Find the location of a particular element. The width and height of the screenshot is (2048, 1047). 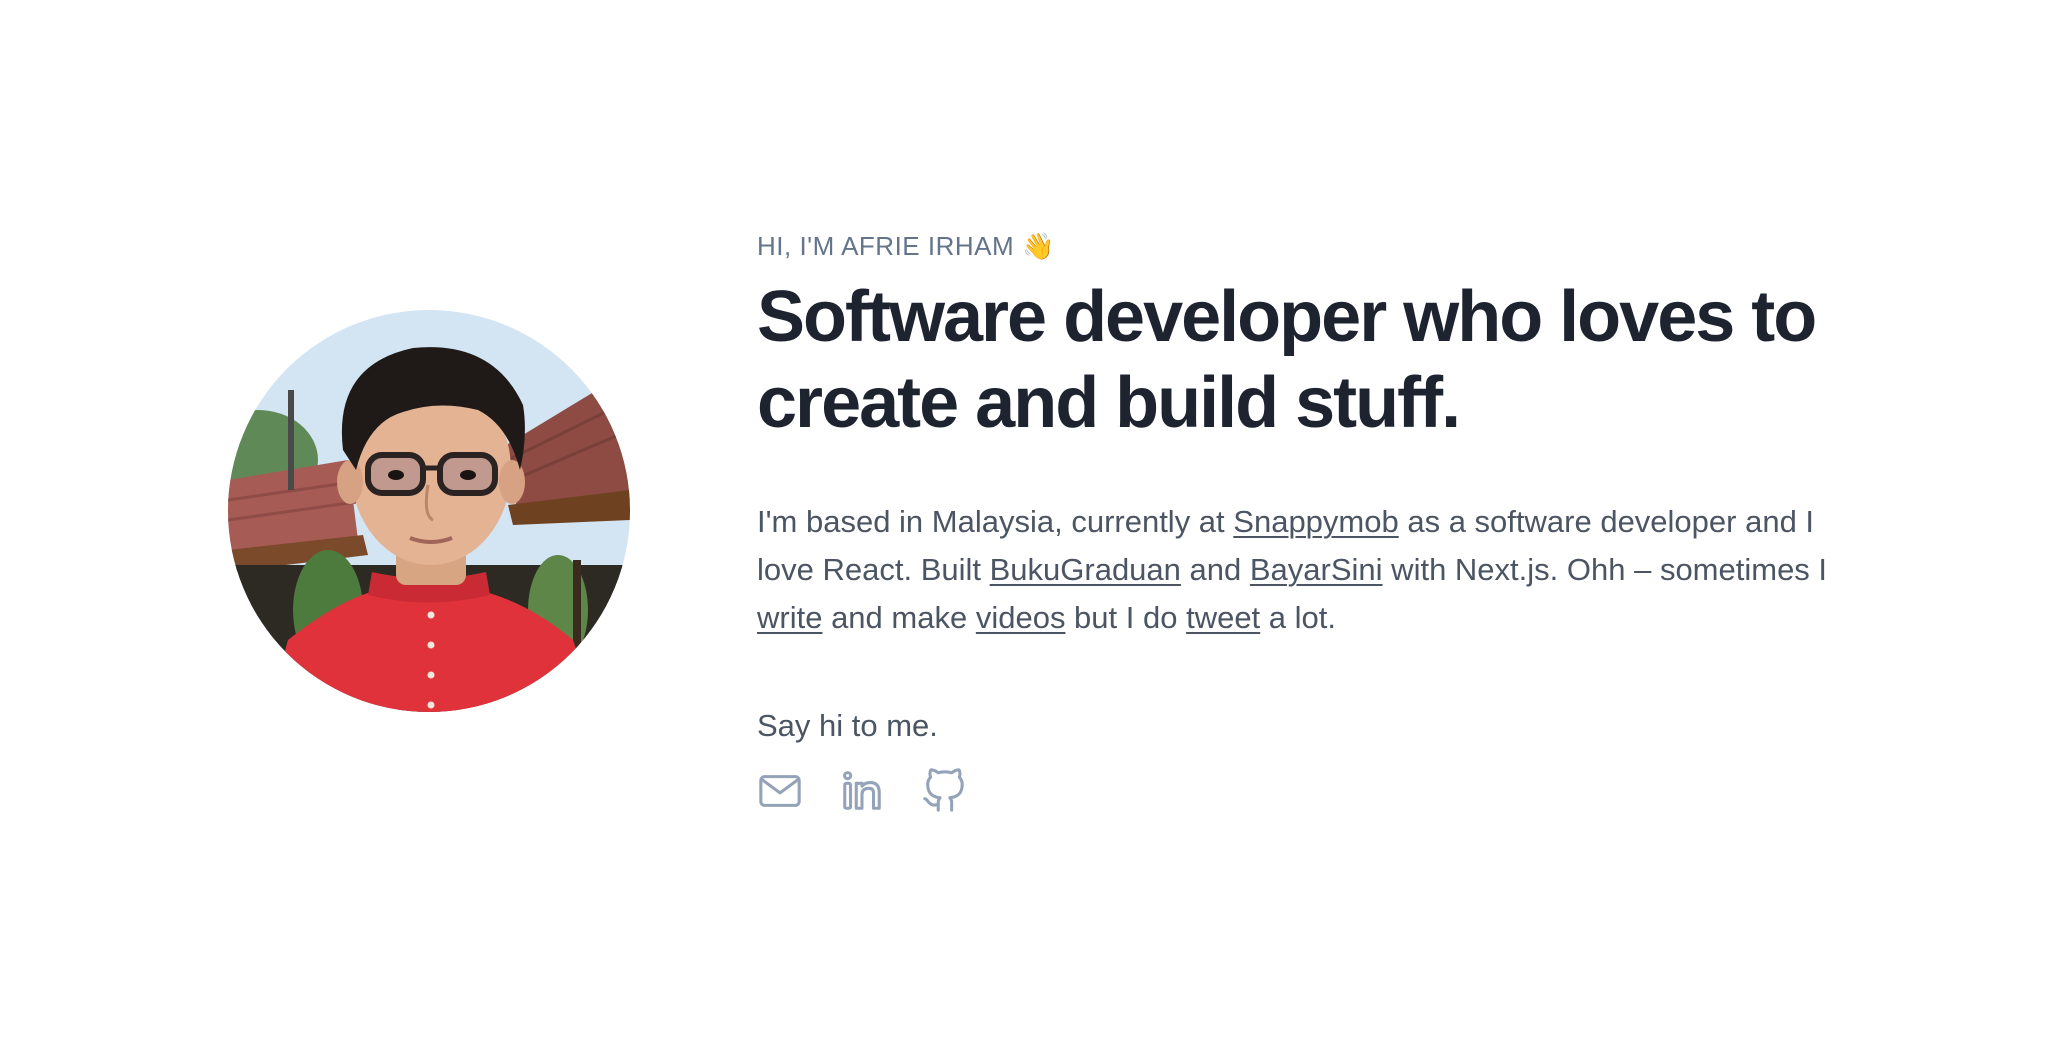

tweet-link: tweet is located at coordinates (1223, 617).